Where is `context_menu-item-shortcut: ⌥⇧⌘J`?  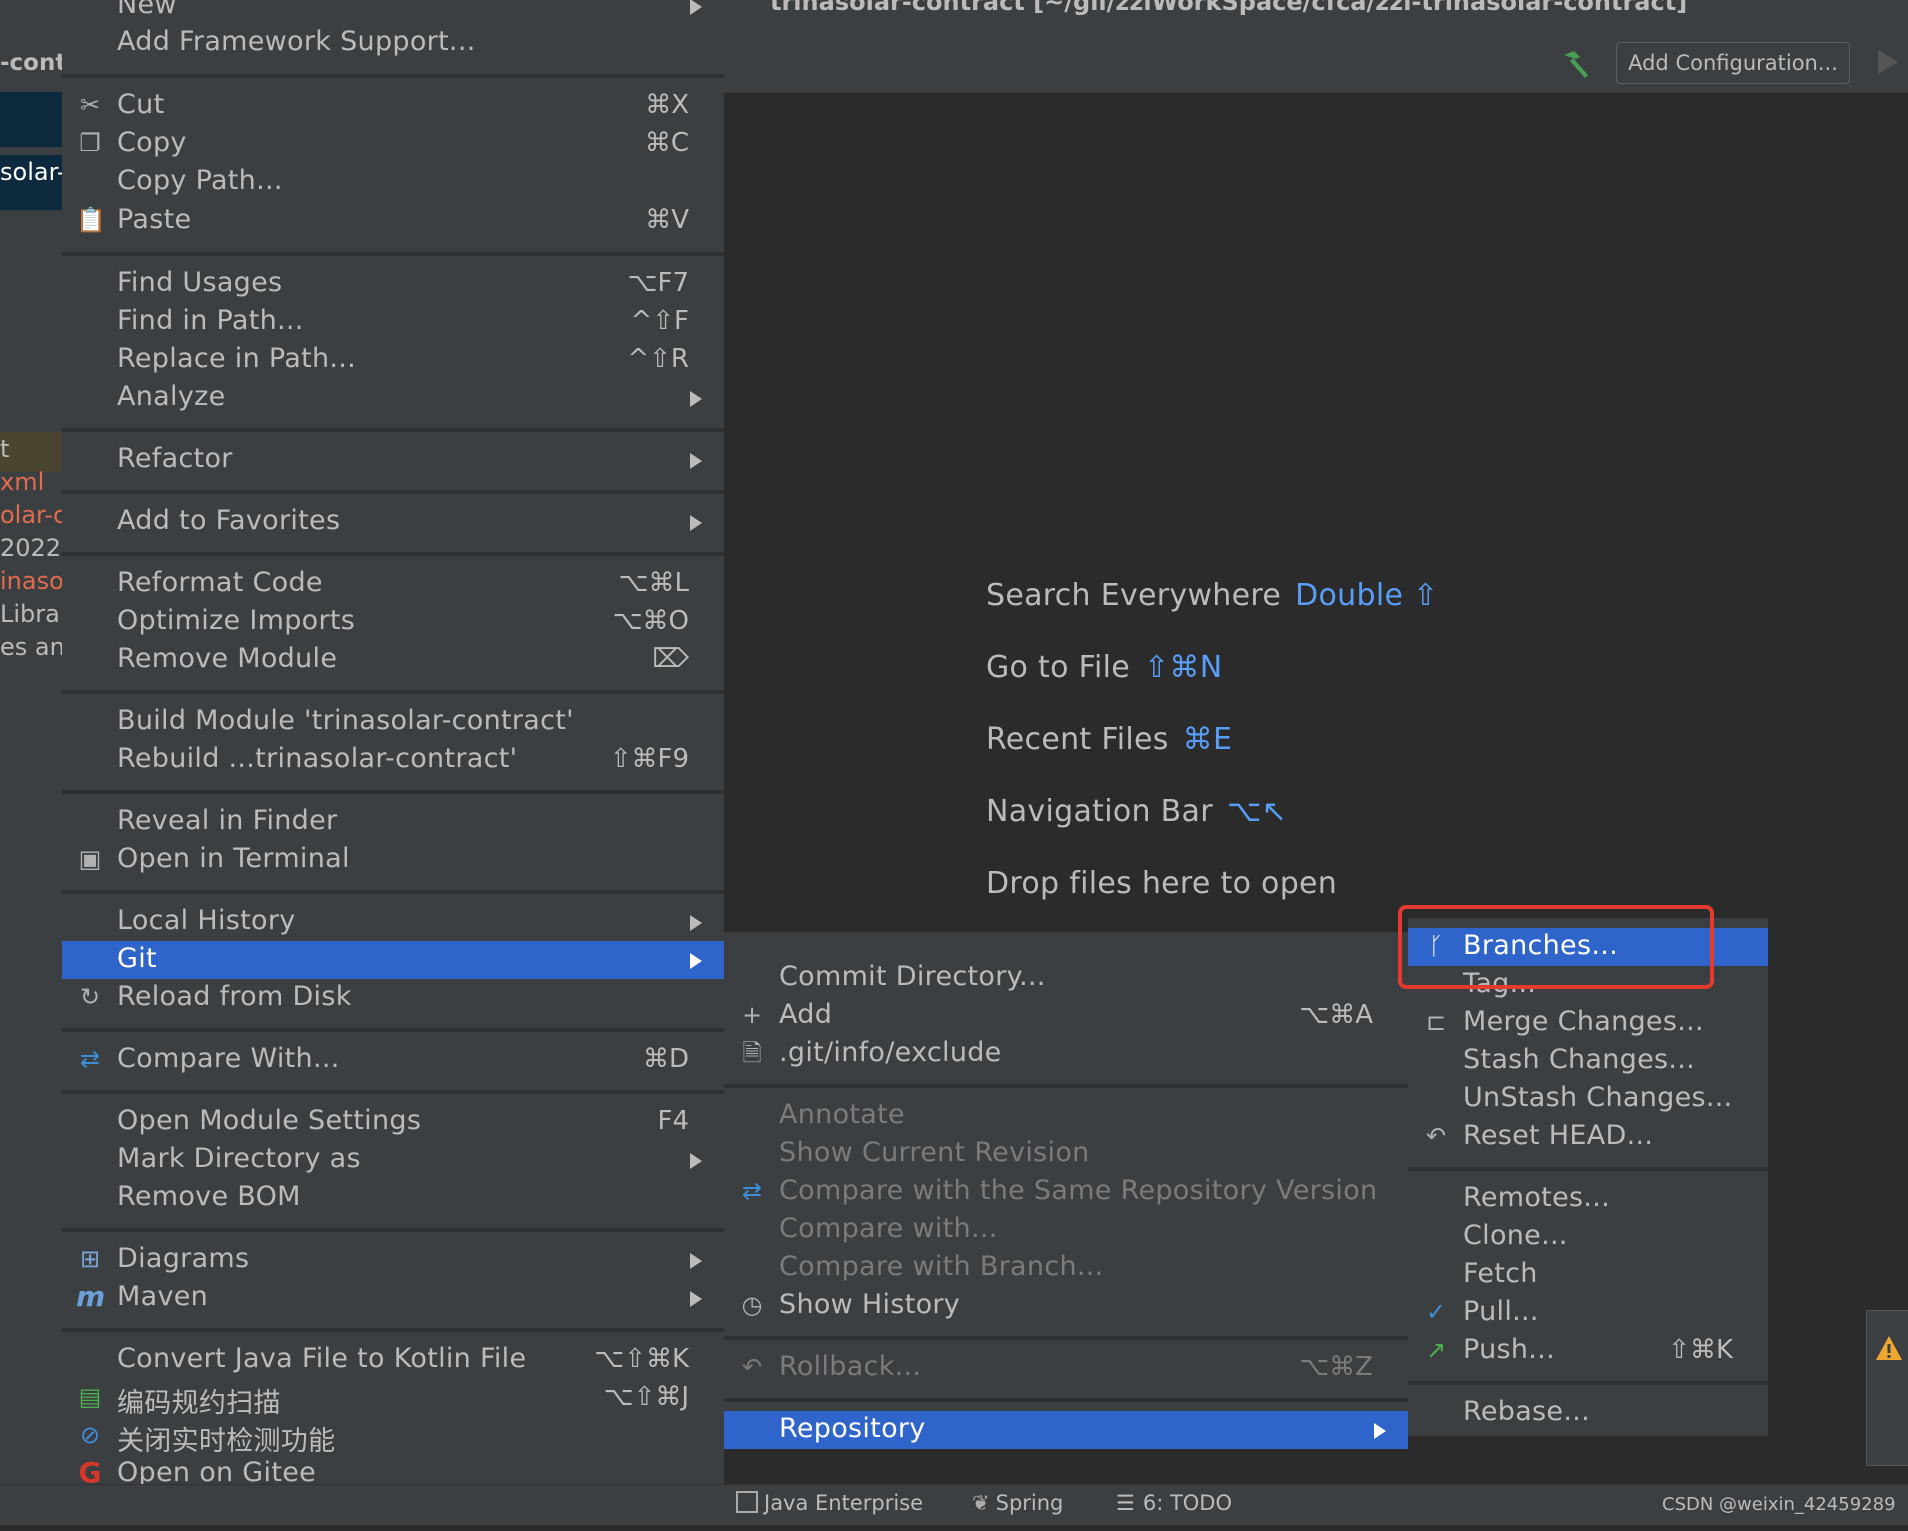 context_menu-item-shortcut: ⌥⇧⌘J is located at coordinates (646, 1397).